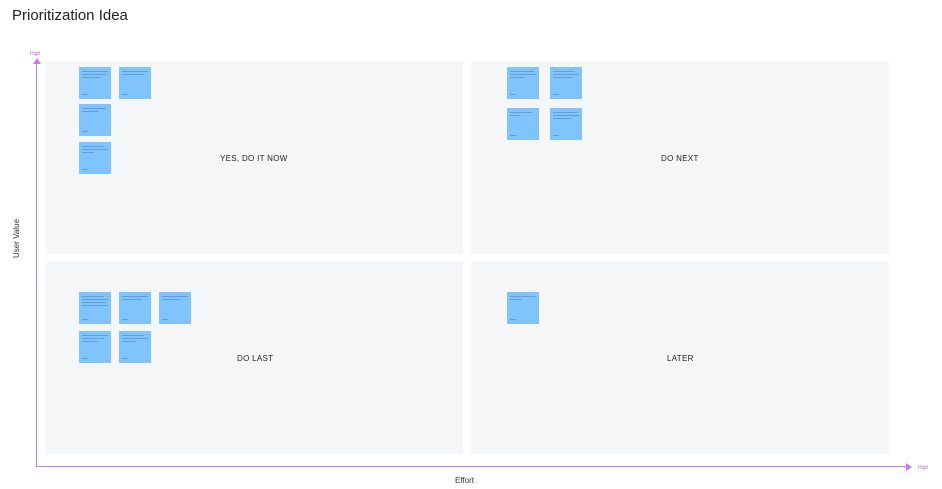  I want to click on y-axis-line, so click(36, 264).